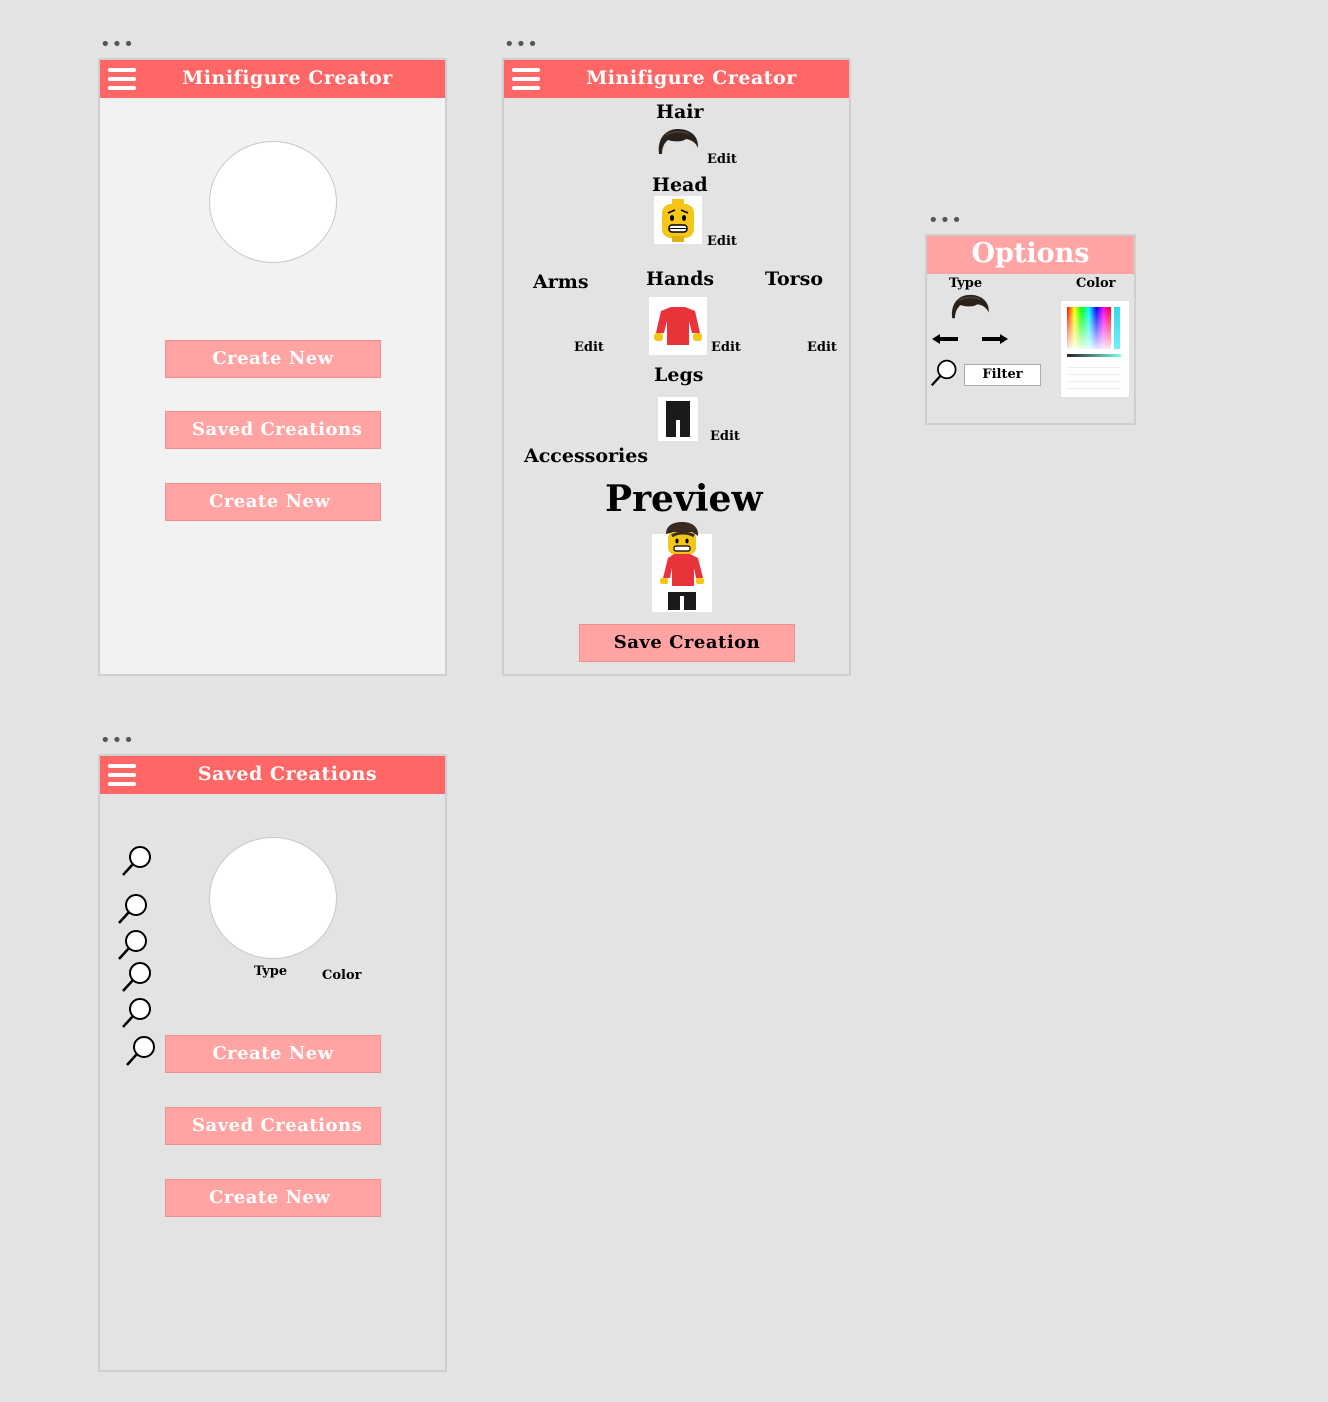 Image resolution: width=1328 pixels, height=1402 pixels. I want to click on options-header: Options, so click(1030, 255).